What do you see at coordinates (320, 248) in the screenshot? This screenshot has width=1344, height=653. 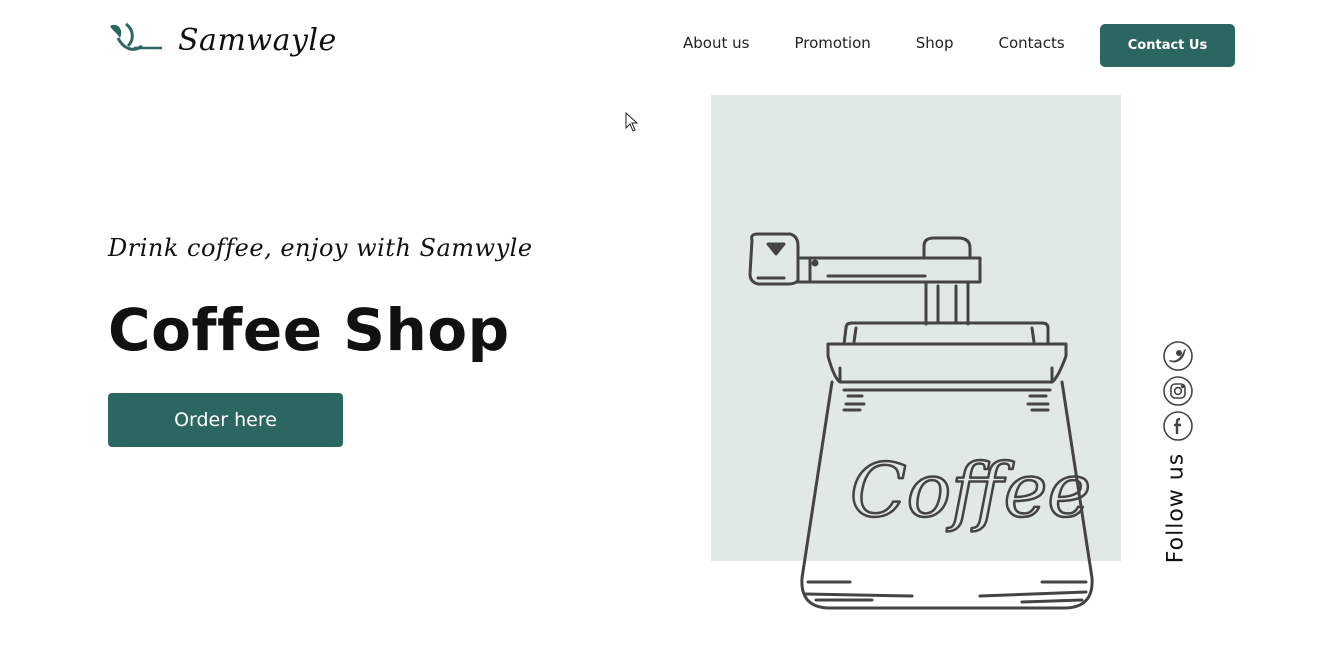 I see `hero-tagline: Drink coffee, enjoy with Samwyle` at bounding box center [320, 248].